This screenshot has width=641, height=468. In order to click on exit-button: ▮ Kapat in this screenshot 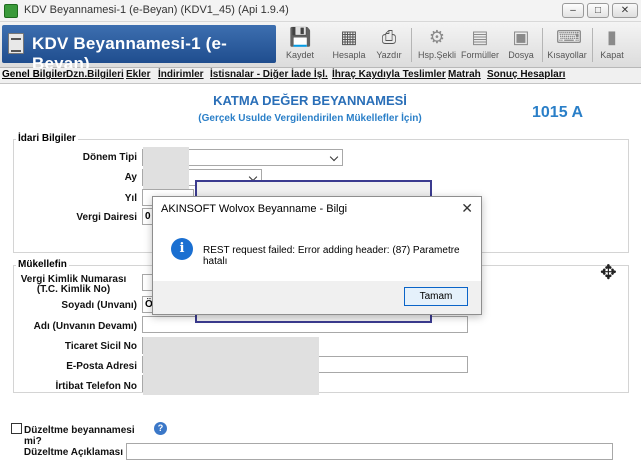, I will do `click(612, 45)`.